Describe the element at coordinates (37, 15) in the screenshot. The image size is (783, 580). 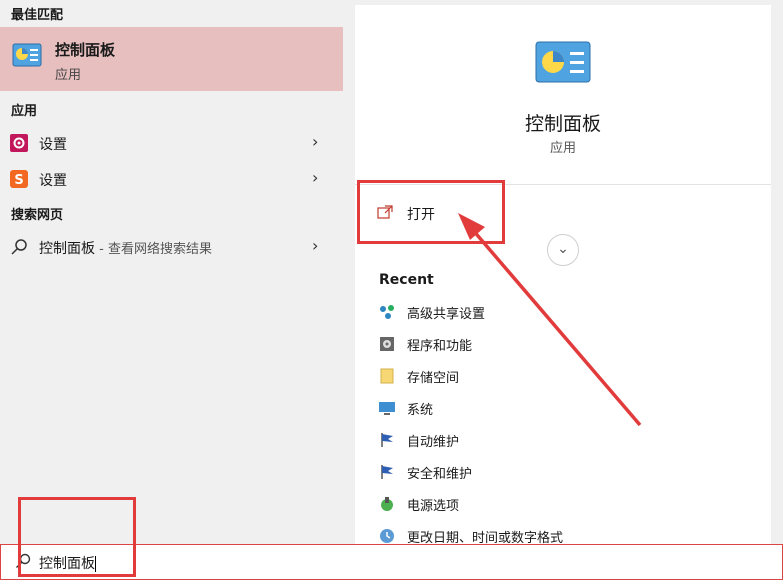
I see `best-match-header: 最佳匹配` at that location.